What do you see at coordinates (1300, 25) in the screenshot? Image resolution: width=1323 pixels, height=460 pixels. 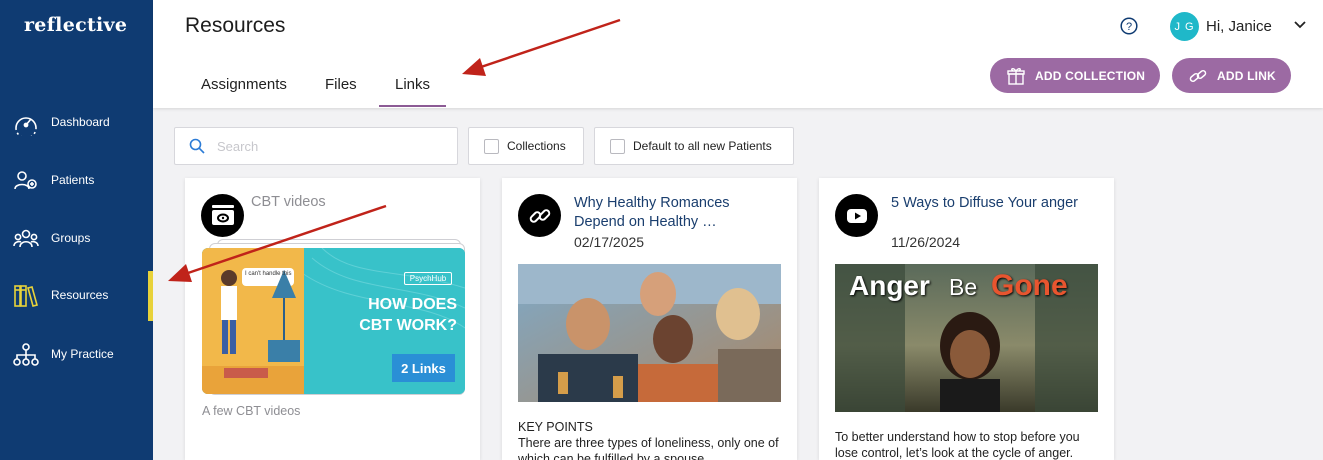 I see `chevron-down-icon` at bounding box center [1300, 25].